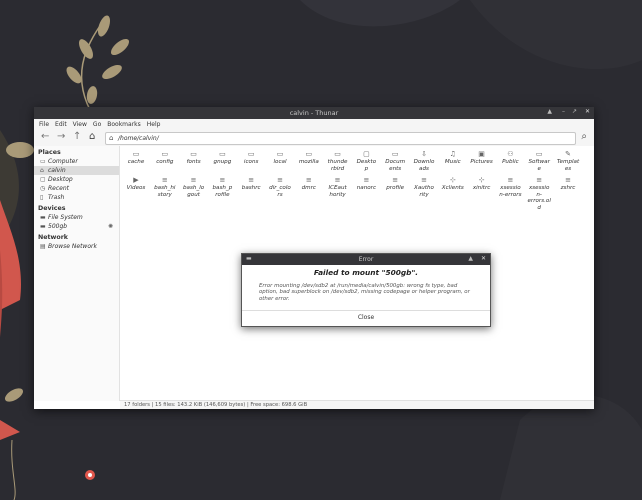  Describe the element at coordinates (280, 191) in the screenshot. I see `file-label: dir_colo rs` at that location.